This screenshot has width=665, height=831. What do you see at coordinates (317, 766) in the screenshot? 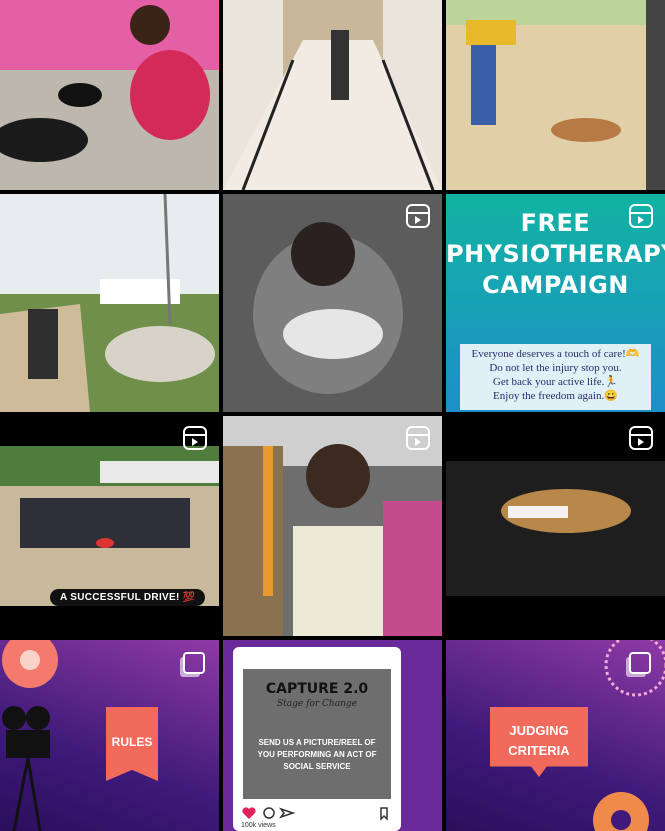
I see `capture-body-line: SOCIAL SERVICE` at bounding box center [317, 766].